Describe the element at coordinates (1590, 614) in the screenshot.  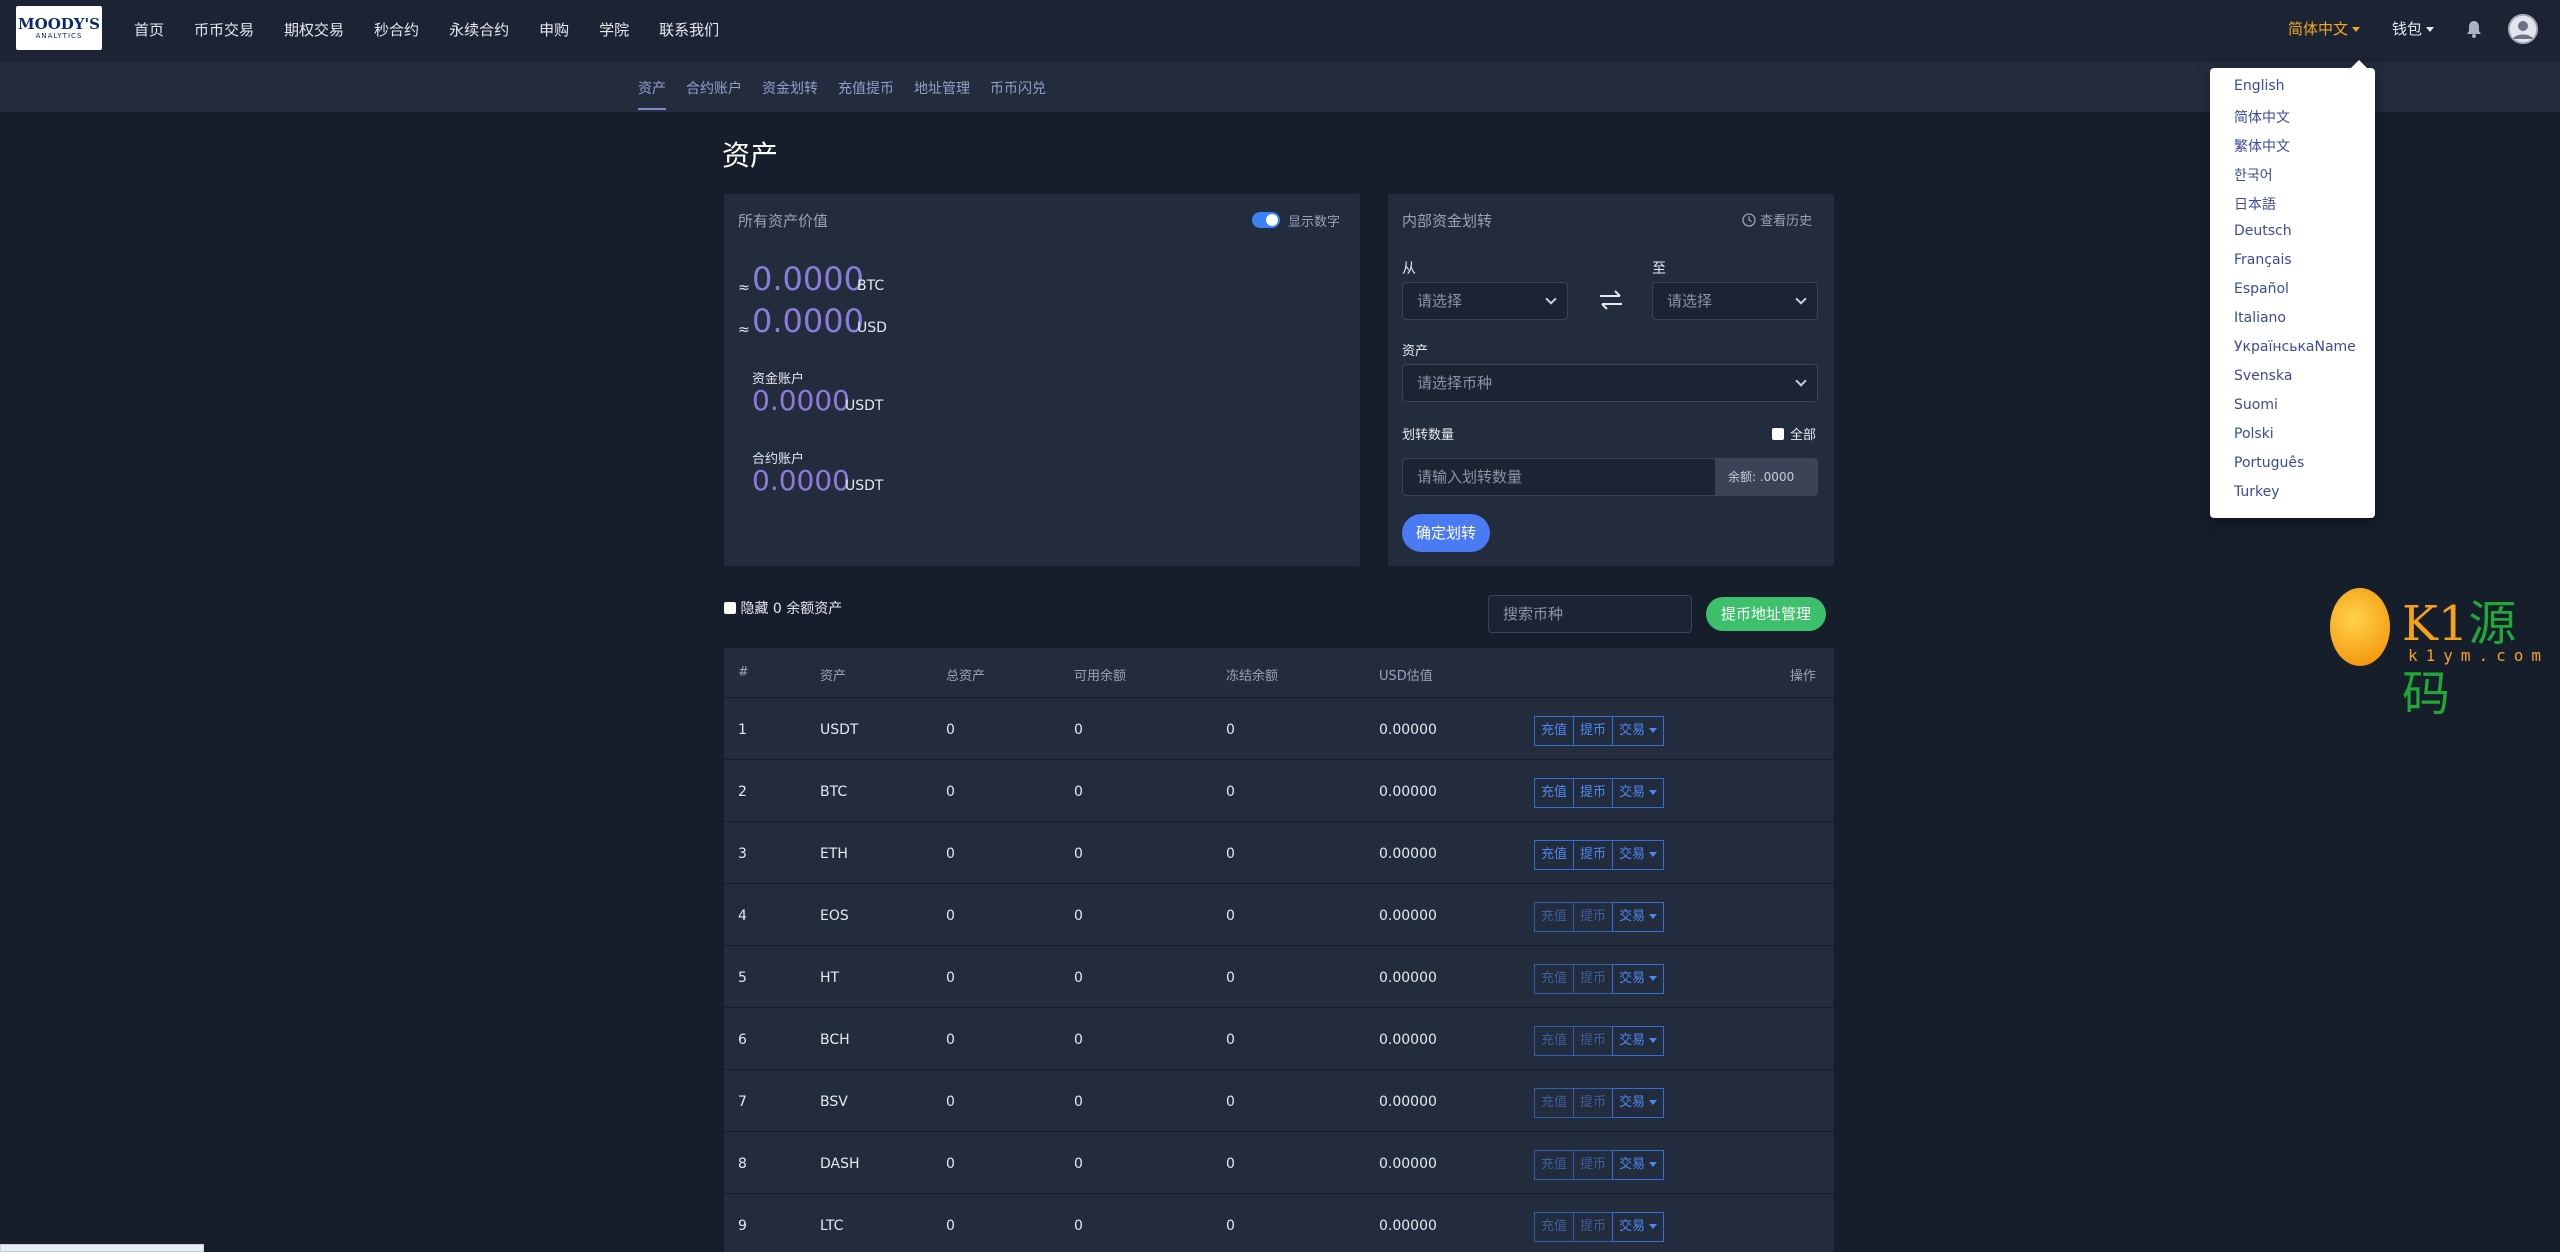
I see `search-coin-input: 搜索币种` at that location.